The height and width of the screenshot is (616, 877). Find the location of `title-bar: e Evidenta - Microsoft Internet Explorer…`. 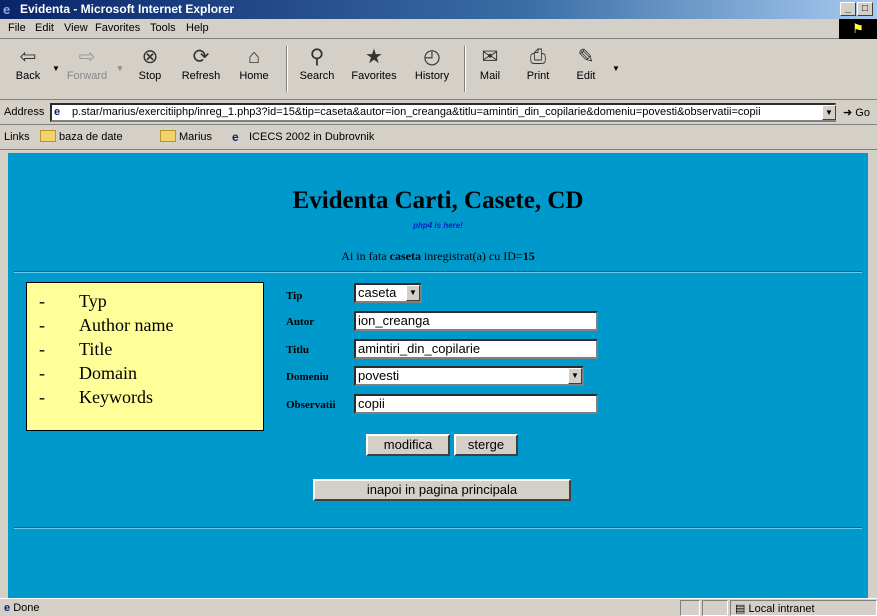

title-bar: e Evidenta - Microsoft Internet Explorer… is located at coordinates (438, 9).